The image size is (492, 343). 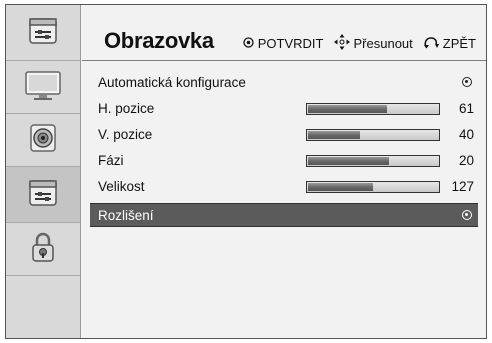 What do you see at coordinates (466, 160) in the screenshot?
I see `slider-value: 20` at bounding box center [466, 160].